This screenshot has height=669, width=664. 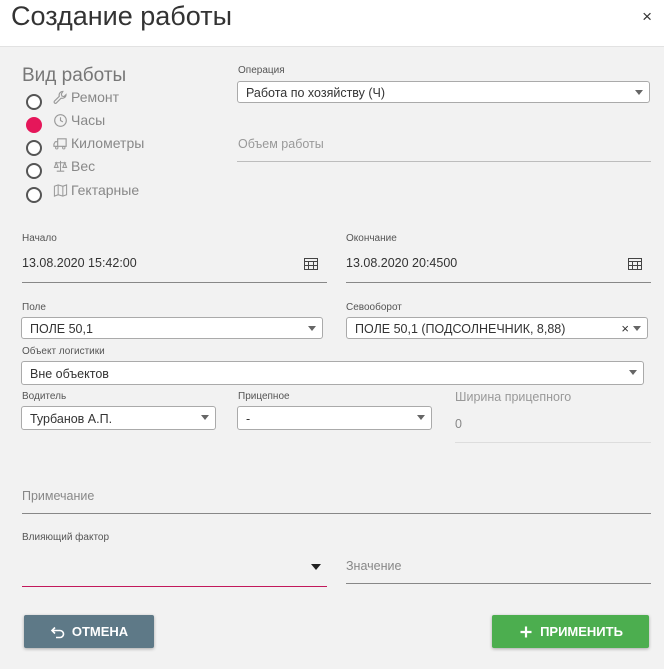 What do you see at coordinates (316, 93) in the screenshot?
I see `operation-value: Работа по хозяйству (Ч)` at bounding box center [316, 93].